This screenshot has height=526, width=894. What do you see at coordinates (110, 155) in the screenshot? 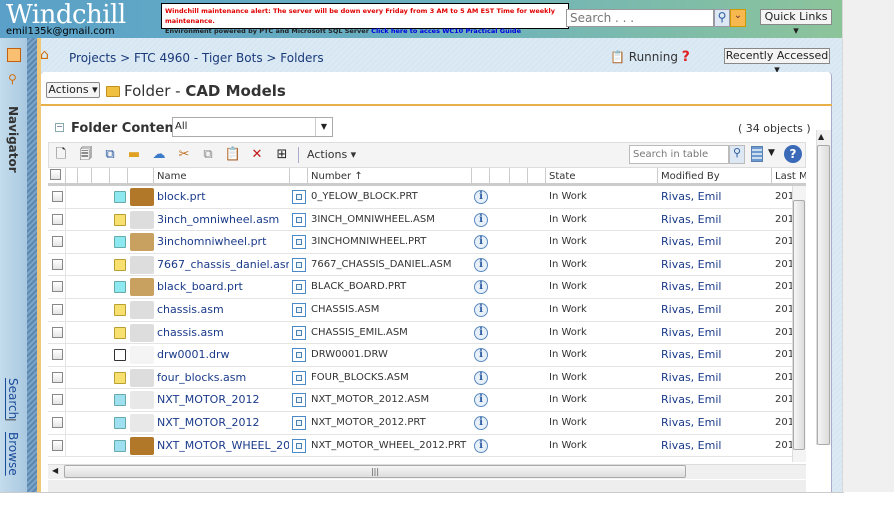
I see `import-icon: ⧉` at bounding box center [110, 155].